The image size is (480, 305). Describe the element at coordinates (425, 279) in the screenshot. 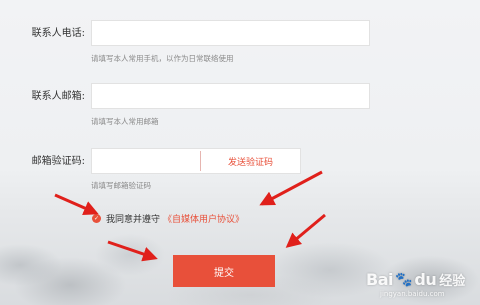

I see `watermark-brand2: du` at that location.